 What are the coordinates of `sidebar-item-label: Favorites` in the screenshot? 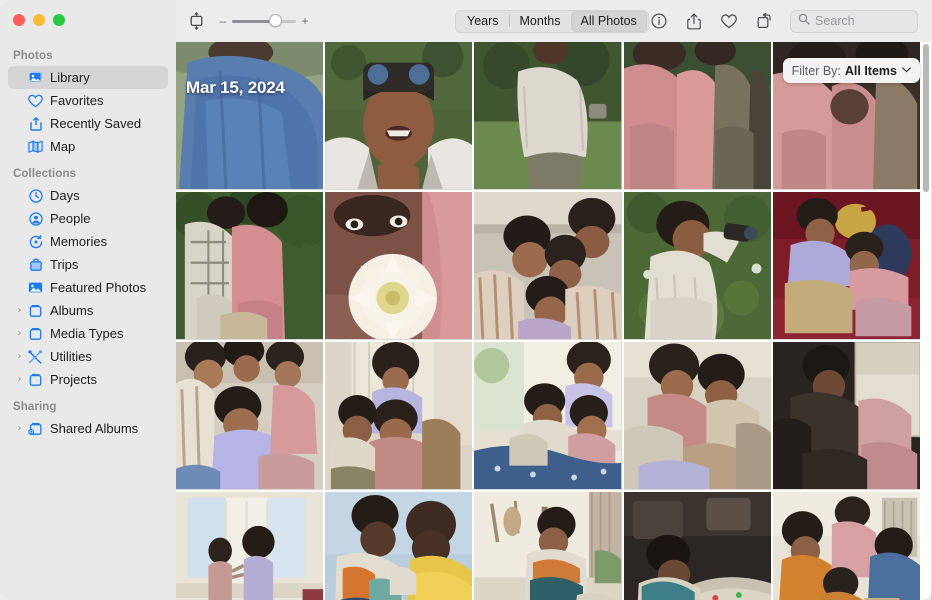 It's located at (77, 100).